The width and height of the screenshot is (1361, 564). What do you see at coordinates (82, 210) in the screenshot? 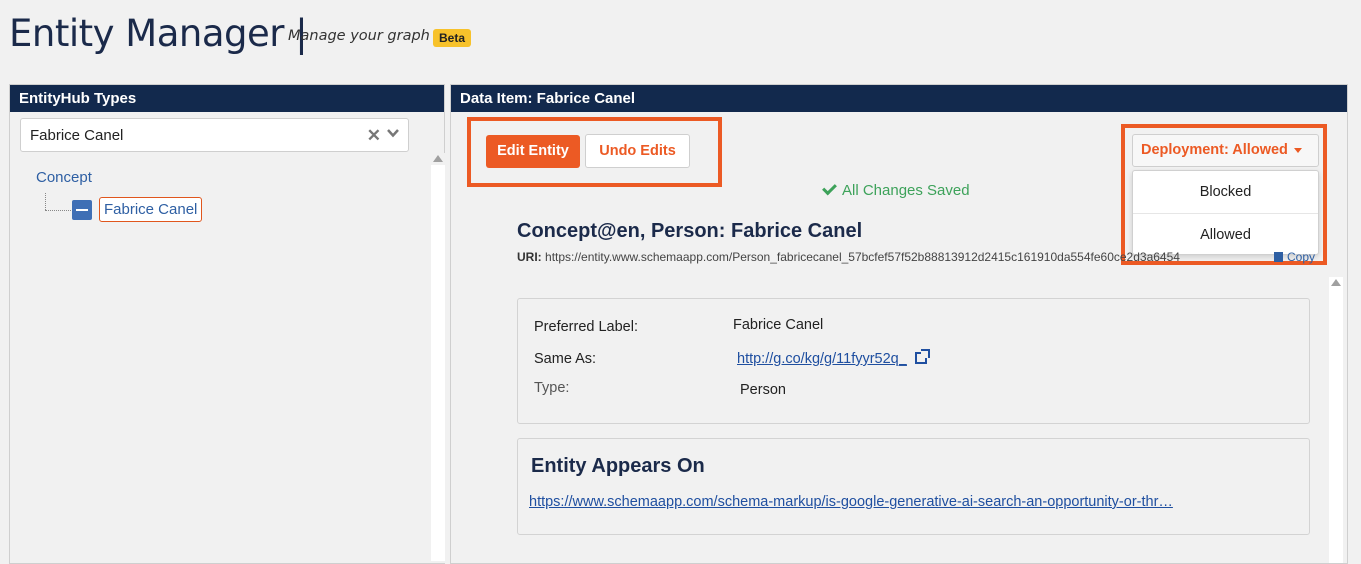
I see `collapse-icon` at bounding box center [82, 210].